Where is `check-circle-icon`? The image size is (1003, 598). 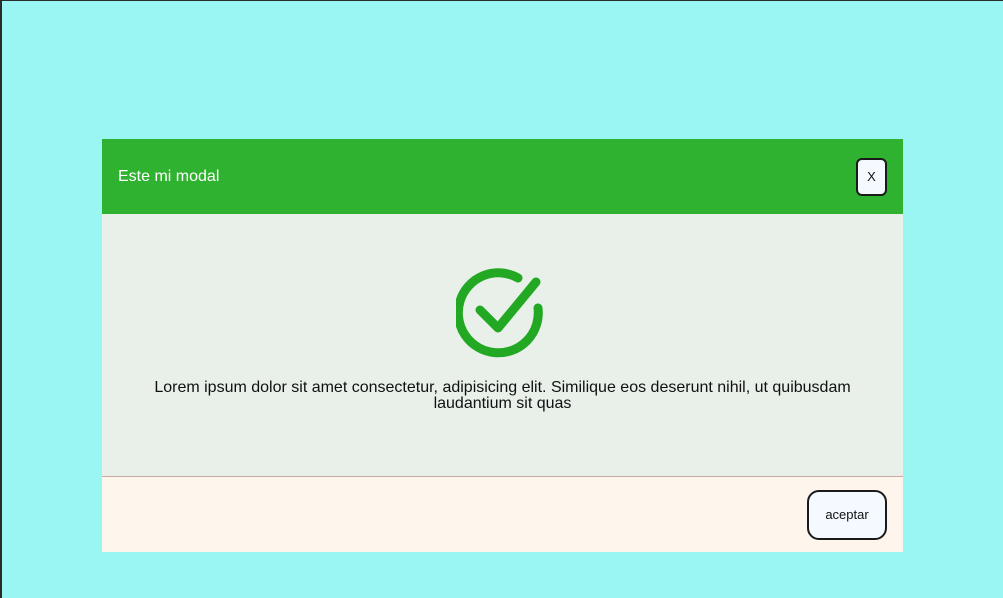
check-circle-icon is located at coordinates (499, 313).